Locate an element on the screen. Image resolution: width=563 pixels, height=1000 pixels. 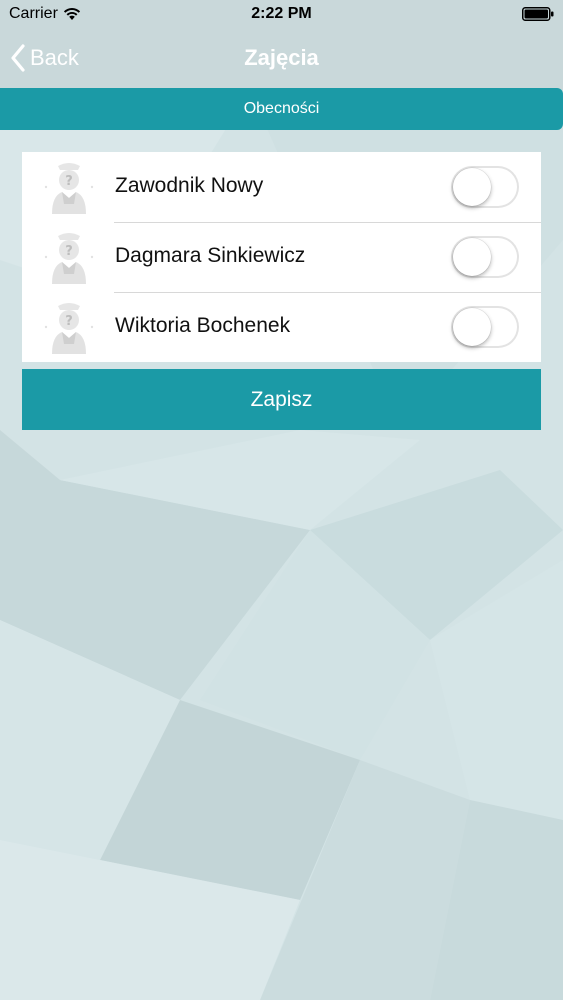
section-header: Obecności is located at coordinates (281, 109).